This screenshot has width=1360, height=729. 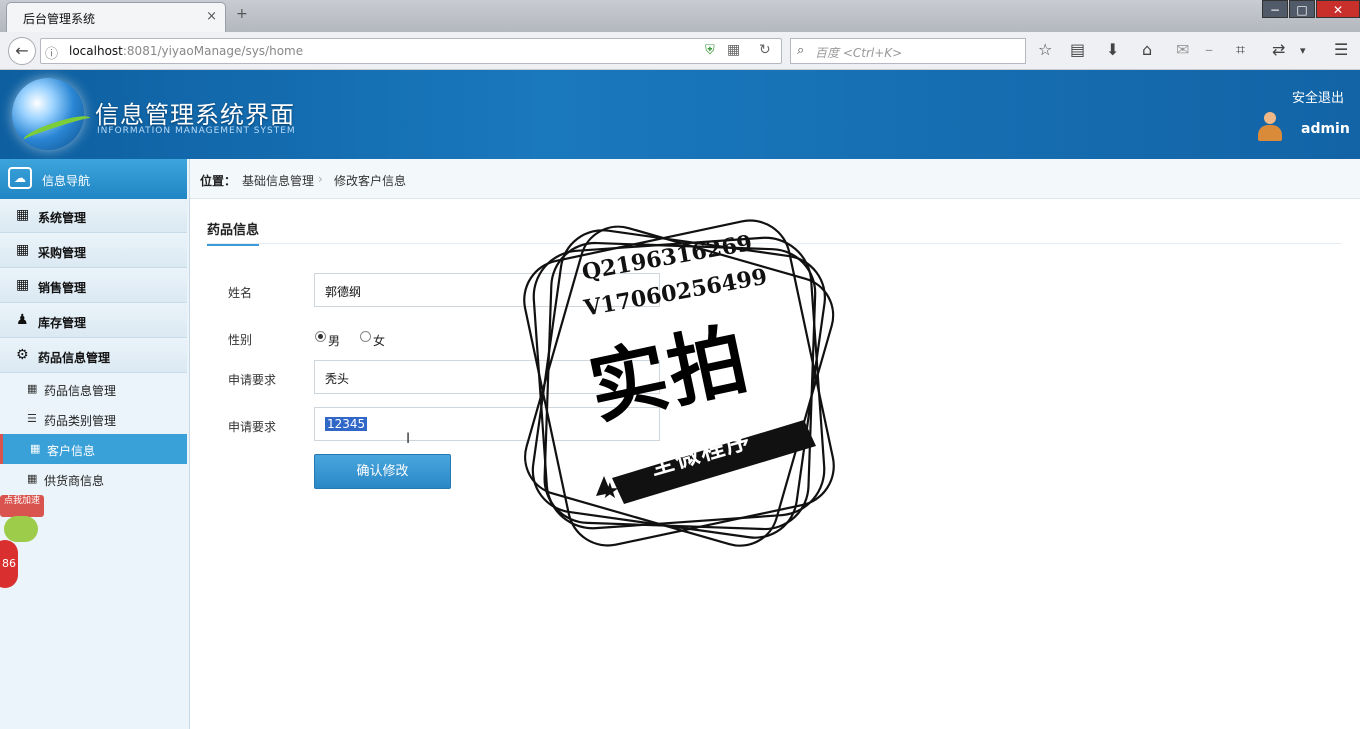 What do you see at coordinates (213, 51) in the screenshot?
I see `url-path: :8081/yiyaoManage/sys/home` at bounding box center [213, 51].